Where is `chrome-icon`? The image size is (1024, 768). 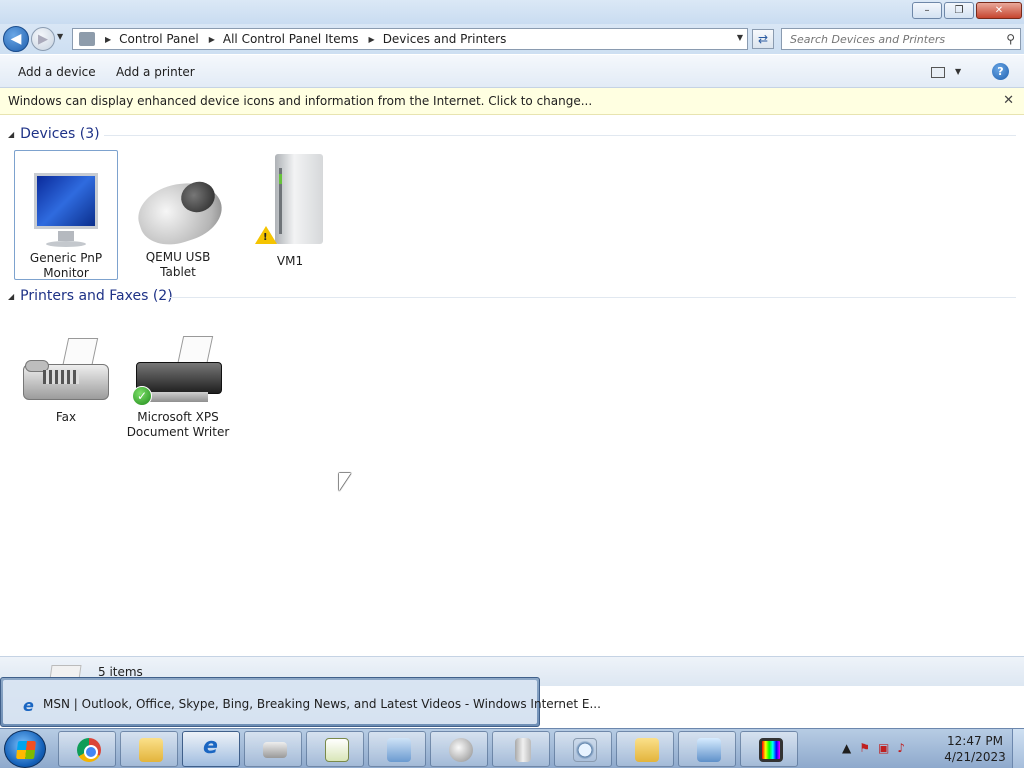 chrome-icon is located at coordinates (89, 750).